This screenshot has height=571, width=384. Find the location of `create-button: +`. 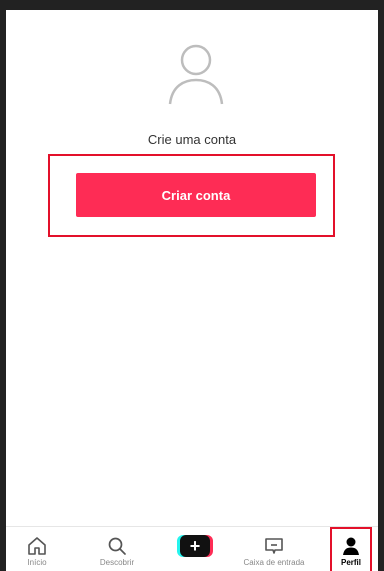

create-button: + is located at coordinates (195, 546).